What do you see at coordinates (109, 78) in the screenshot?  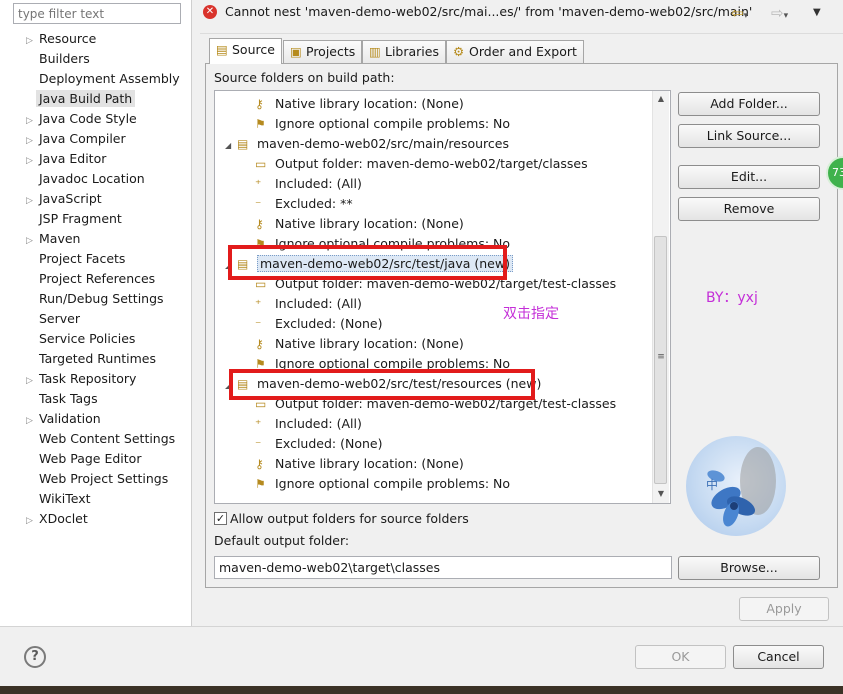 I see `nav-item-label: Deployment Assembly` at bounding box center [109, 78].